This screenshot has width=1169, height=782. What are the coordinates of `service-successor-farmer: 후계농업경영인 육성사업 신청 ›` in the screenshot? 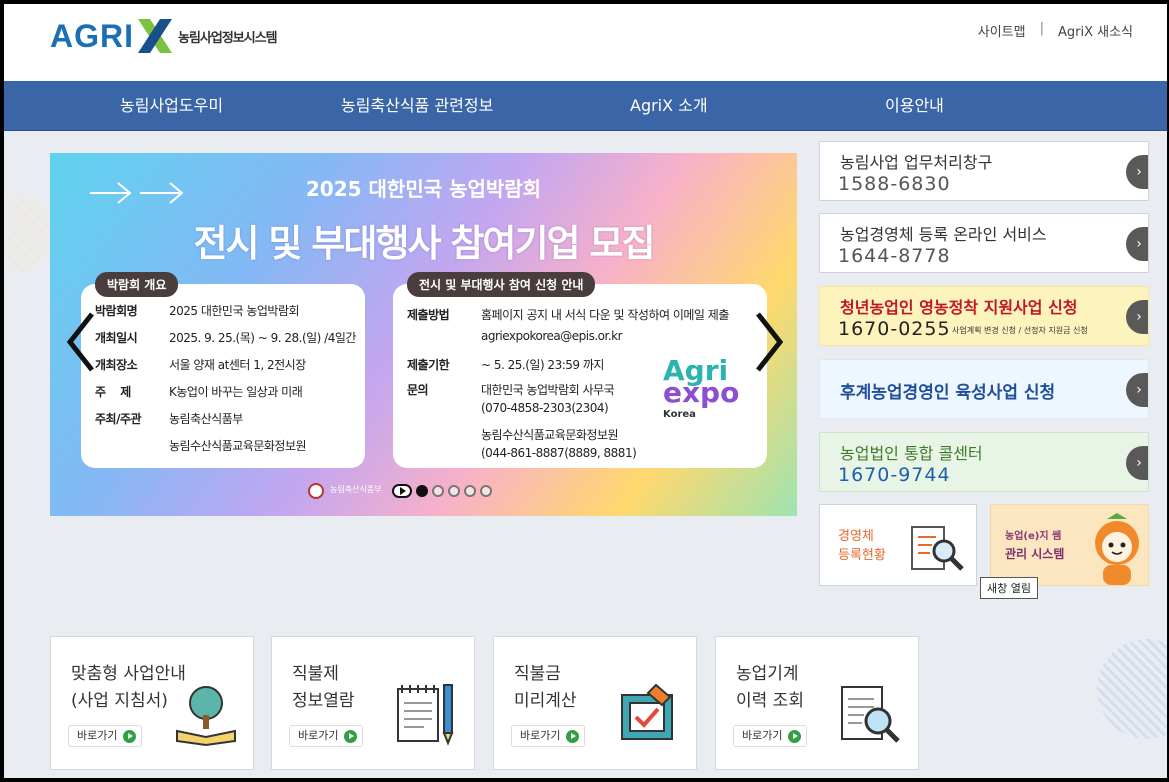 It's located at (984, 389).